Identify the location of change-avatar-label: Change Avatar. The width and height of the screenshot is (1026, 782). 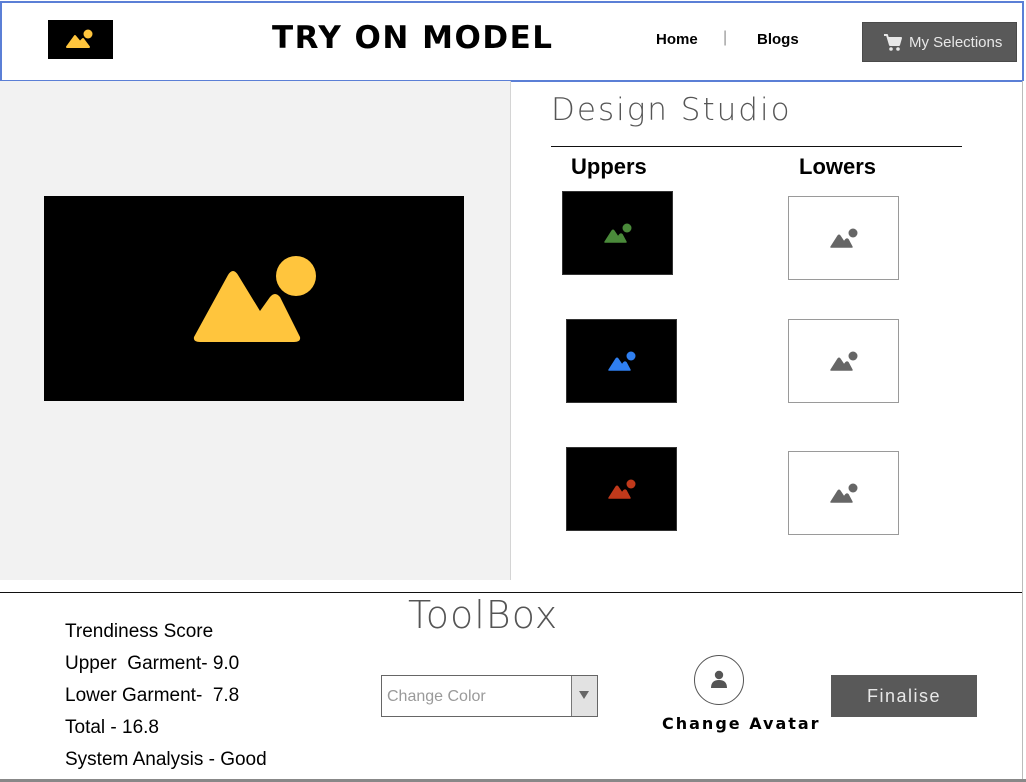
(741, 723).